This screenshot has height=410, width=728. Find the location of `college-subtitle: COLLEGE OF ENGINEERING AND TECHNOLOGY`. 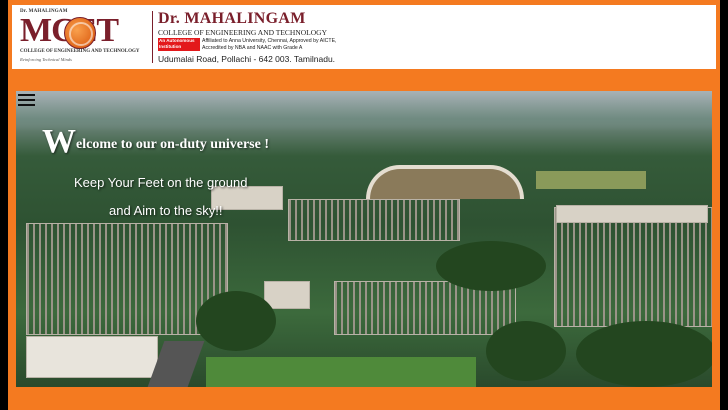

college-subtitle: COLLEGE OF ENGINEERING AND TECHNOLOGY is located at coordinates (243, 32).